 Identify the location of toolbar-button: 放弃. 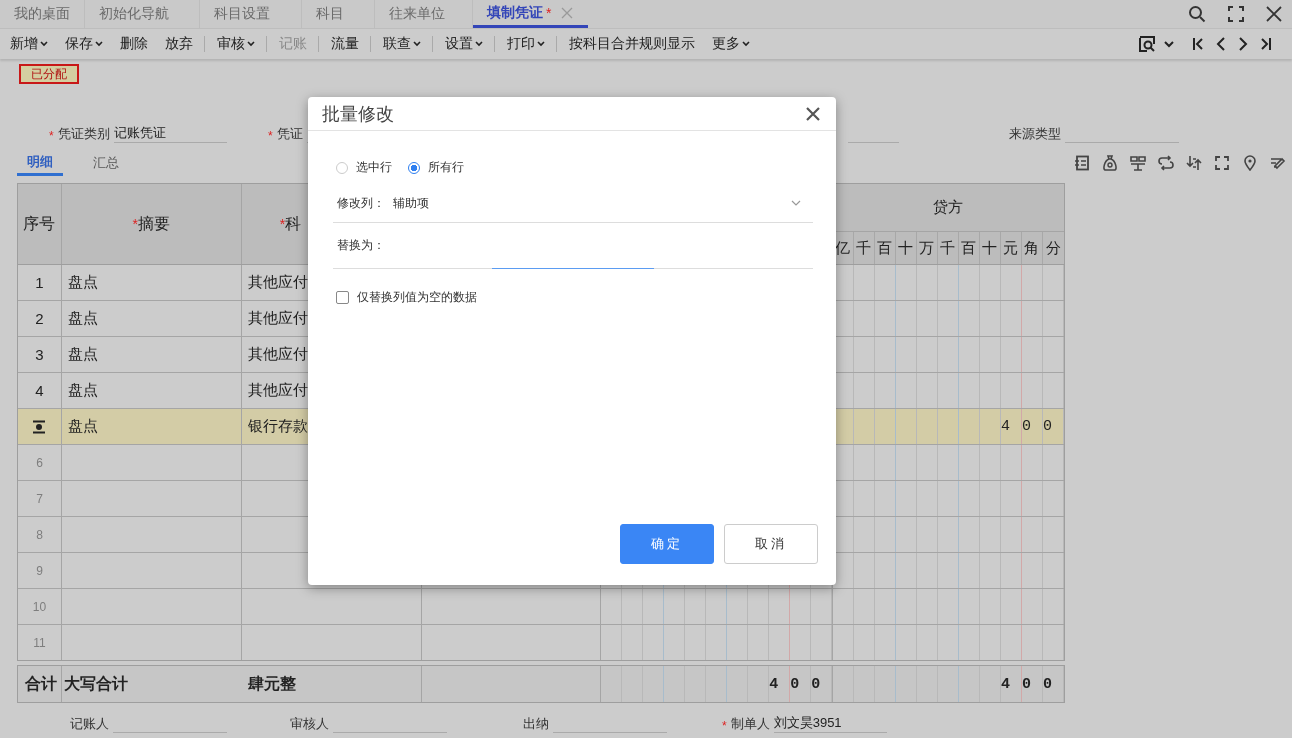
(179, 44).